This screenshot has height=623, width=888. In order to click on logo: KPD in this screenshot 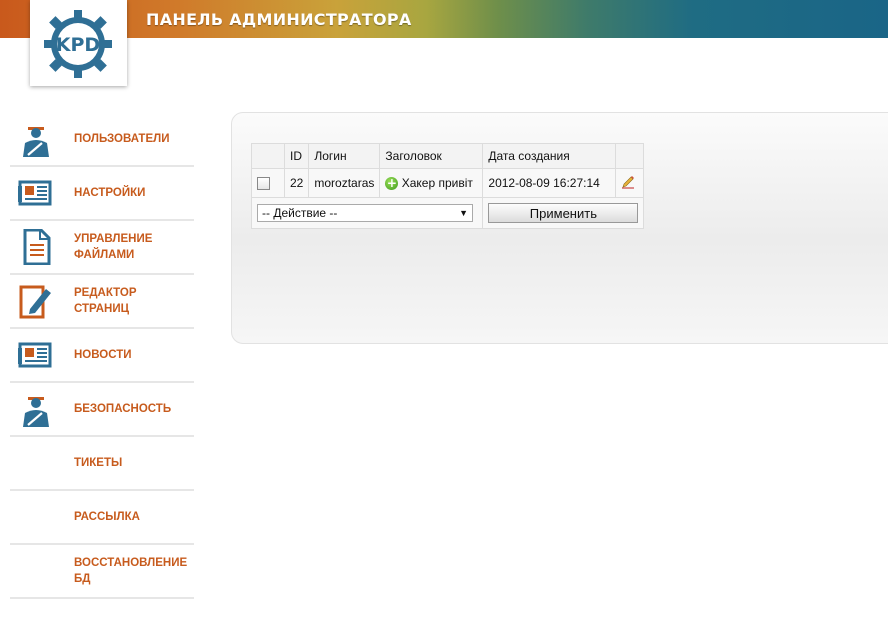, I will do `click(78, 43)`.